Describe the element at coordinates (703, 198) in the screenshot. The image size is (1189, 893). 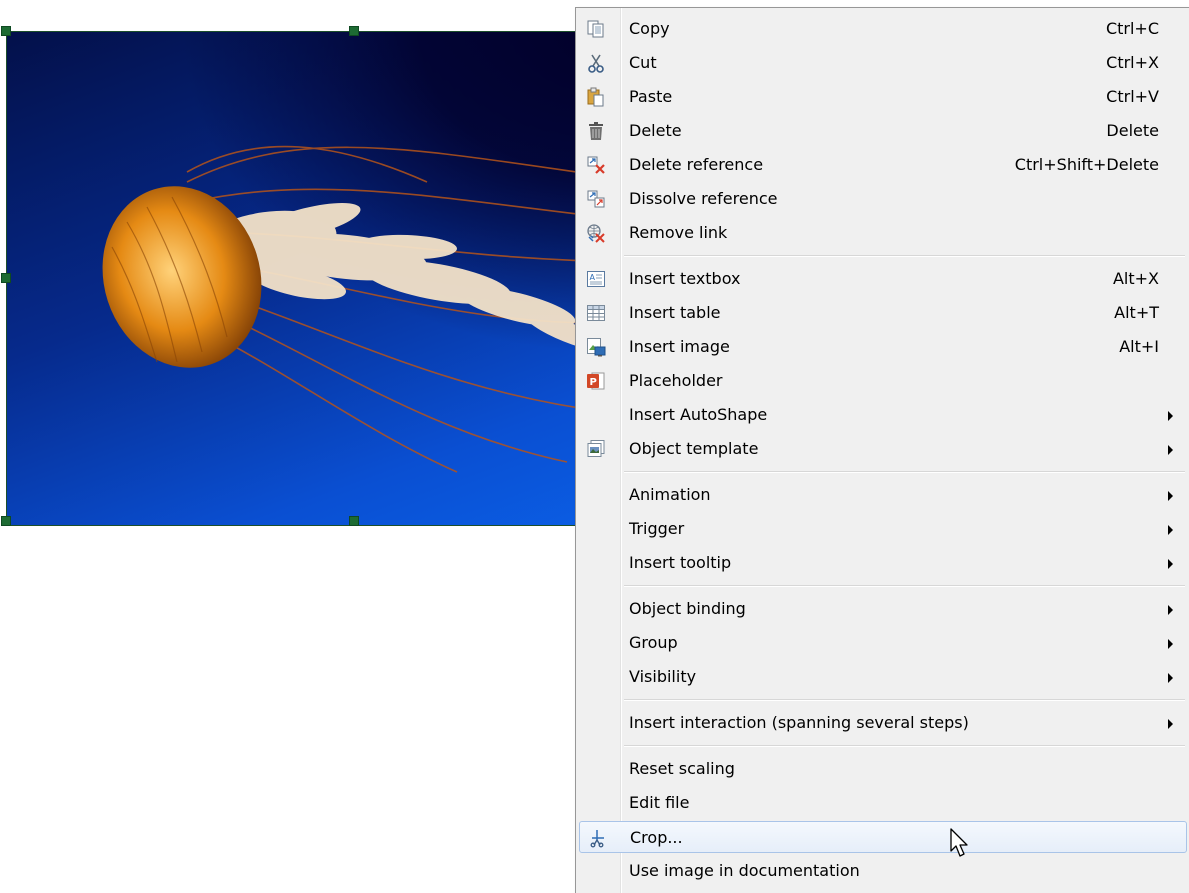
I see `menu-label: Dissolve reference` at that location.